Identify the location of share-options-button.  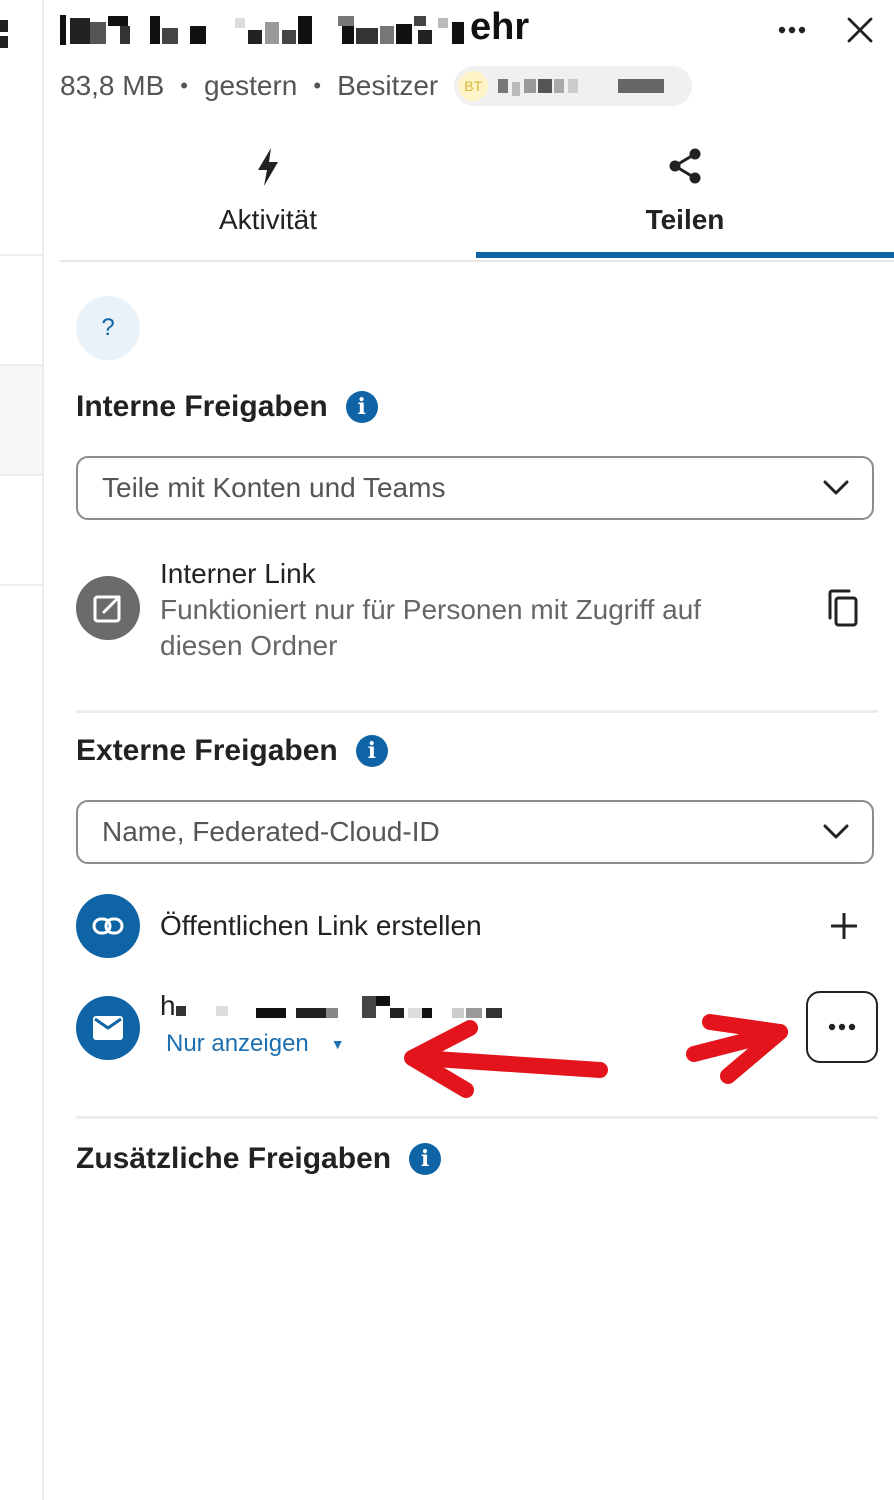
(842, 1027).